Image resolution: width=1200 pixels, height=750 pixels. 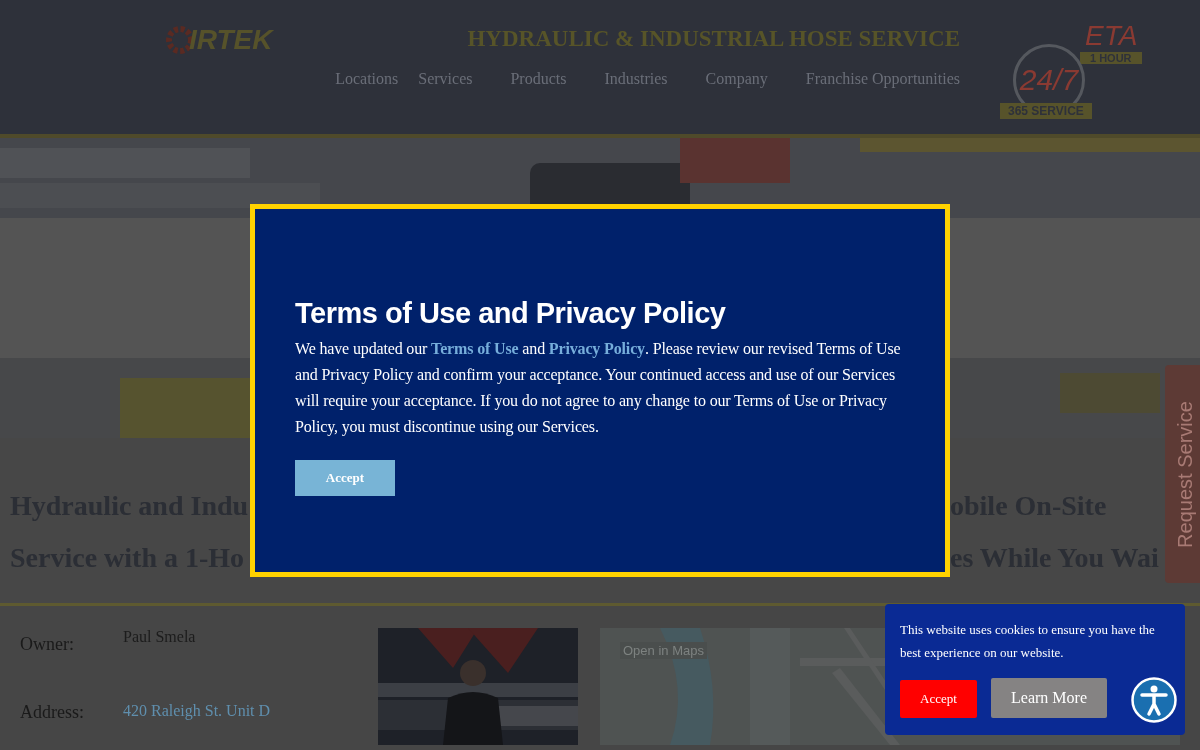 I want to click on nav-link: Industries, so click(x=636, y=79).